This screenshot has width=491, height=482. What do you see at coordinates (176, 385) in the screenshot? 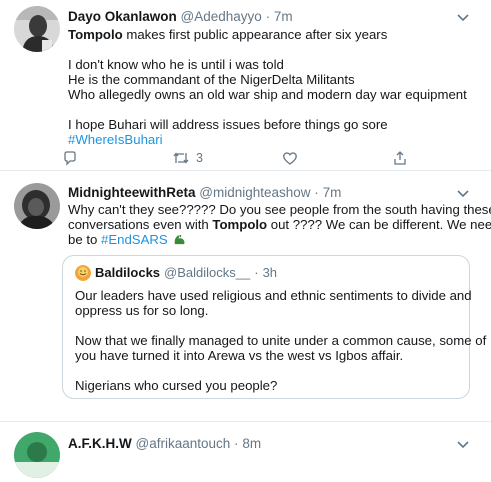
I see `text-line: Nigerians who cursed you people?` at bounding box center [176, 385].